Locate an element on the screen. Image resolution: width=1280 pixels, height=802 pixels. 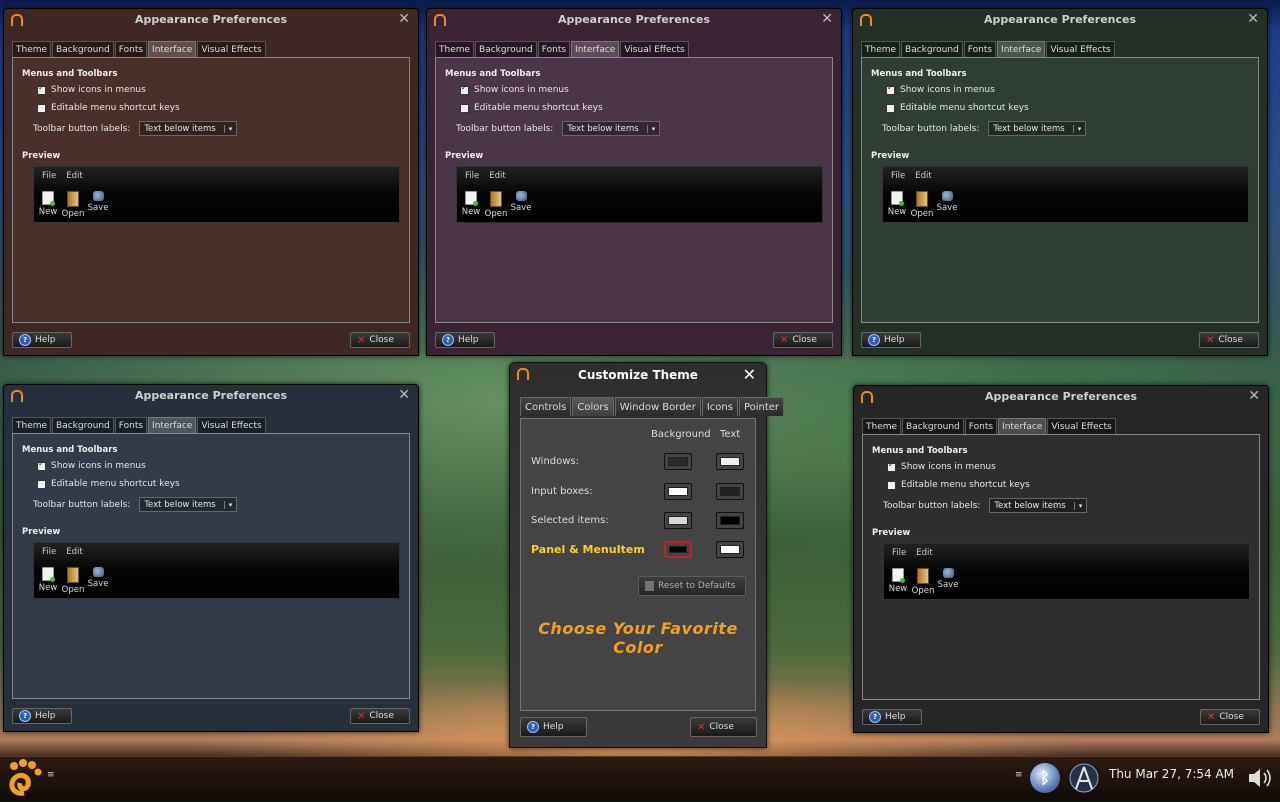
panel-drag-handle: ≡ is located at coordinates (51, 775).